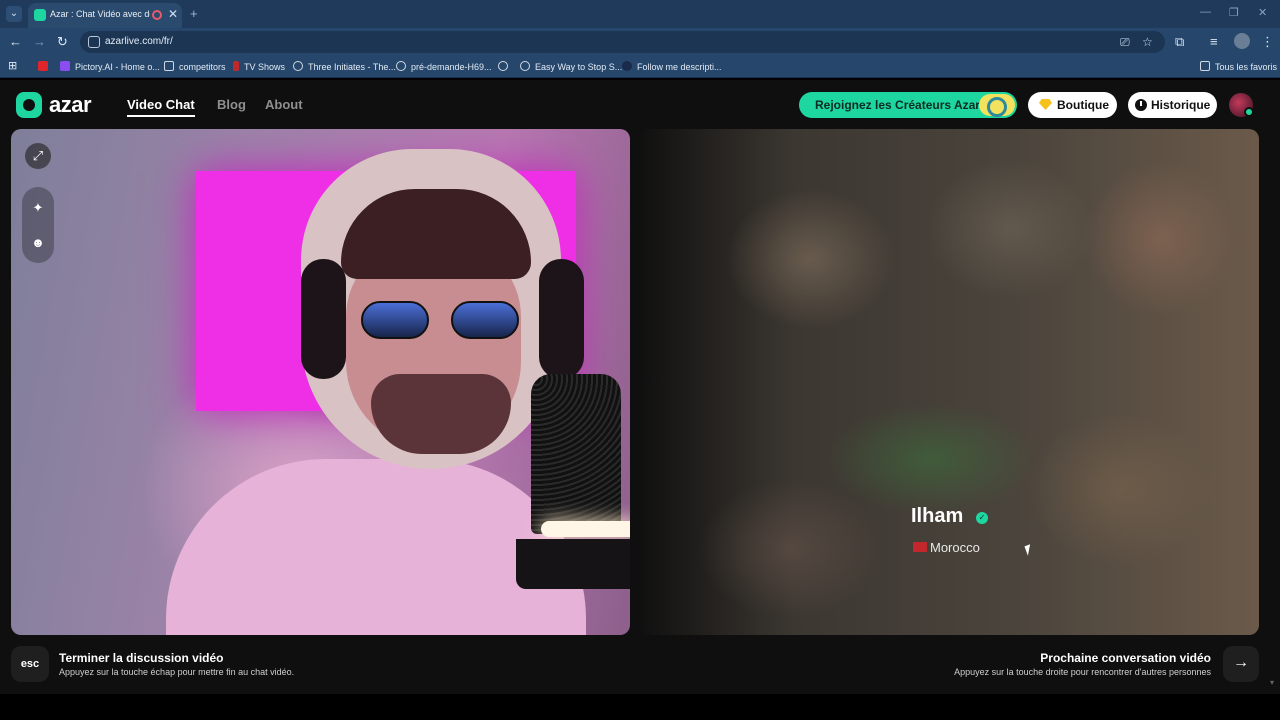 The height and width of the screenshot is (720, 1280). I want to click on address-bar: azarlive.com/fr/ ⎚ ☆, so click(622, 42).